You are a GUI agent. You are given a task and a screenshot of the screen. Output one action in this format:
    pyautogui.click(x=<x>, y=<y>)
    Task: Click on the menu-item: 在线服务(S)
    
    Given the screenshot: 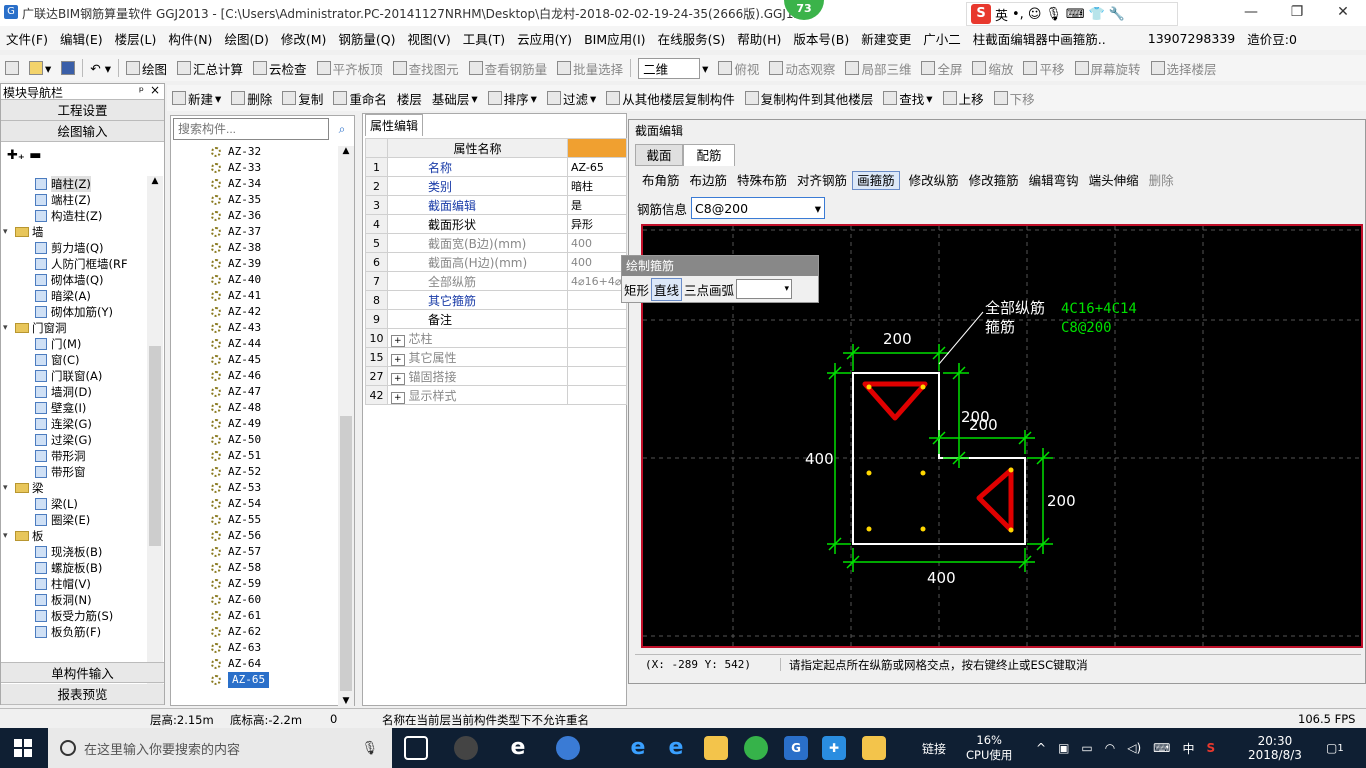 What is the action you would take?
    pyautogui.click(x=692, y=38)
    